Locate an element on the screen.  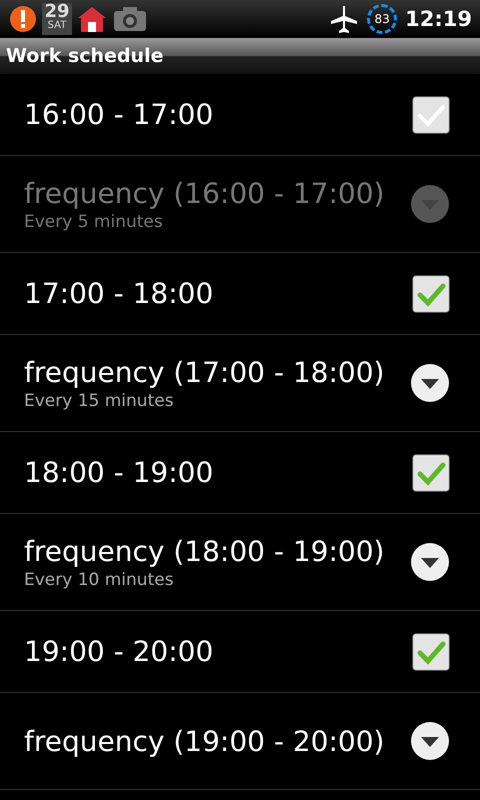
list-preference-row: frequency (18:00 - 19:00) Every 10 minutes is located at coordinates (240, 562).